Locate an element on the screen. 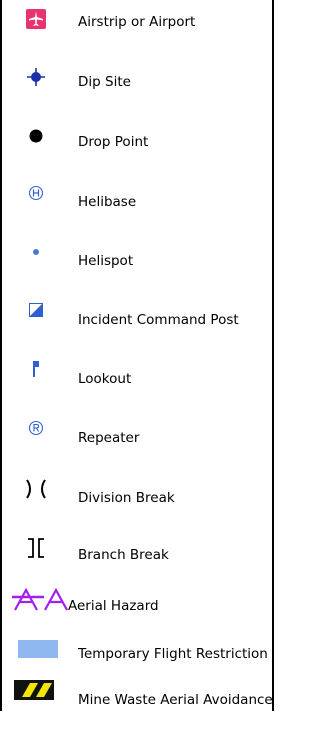 Image resolution: width=320 pixels, height=731 pixels. legend-item-drop-point: Drop Point is located at coordinates (137, 146).